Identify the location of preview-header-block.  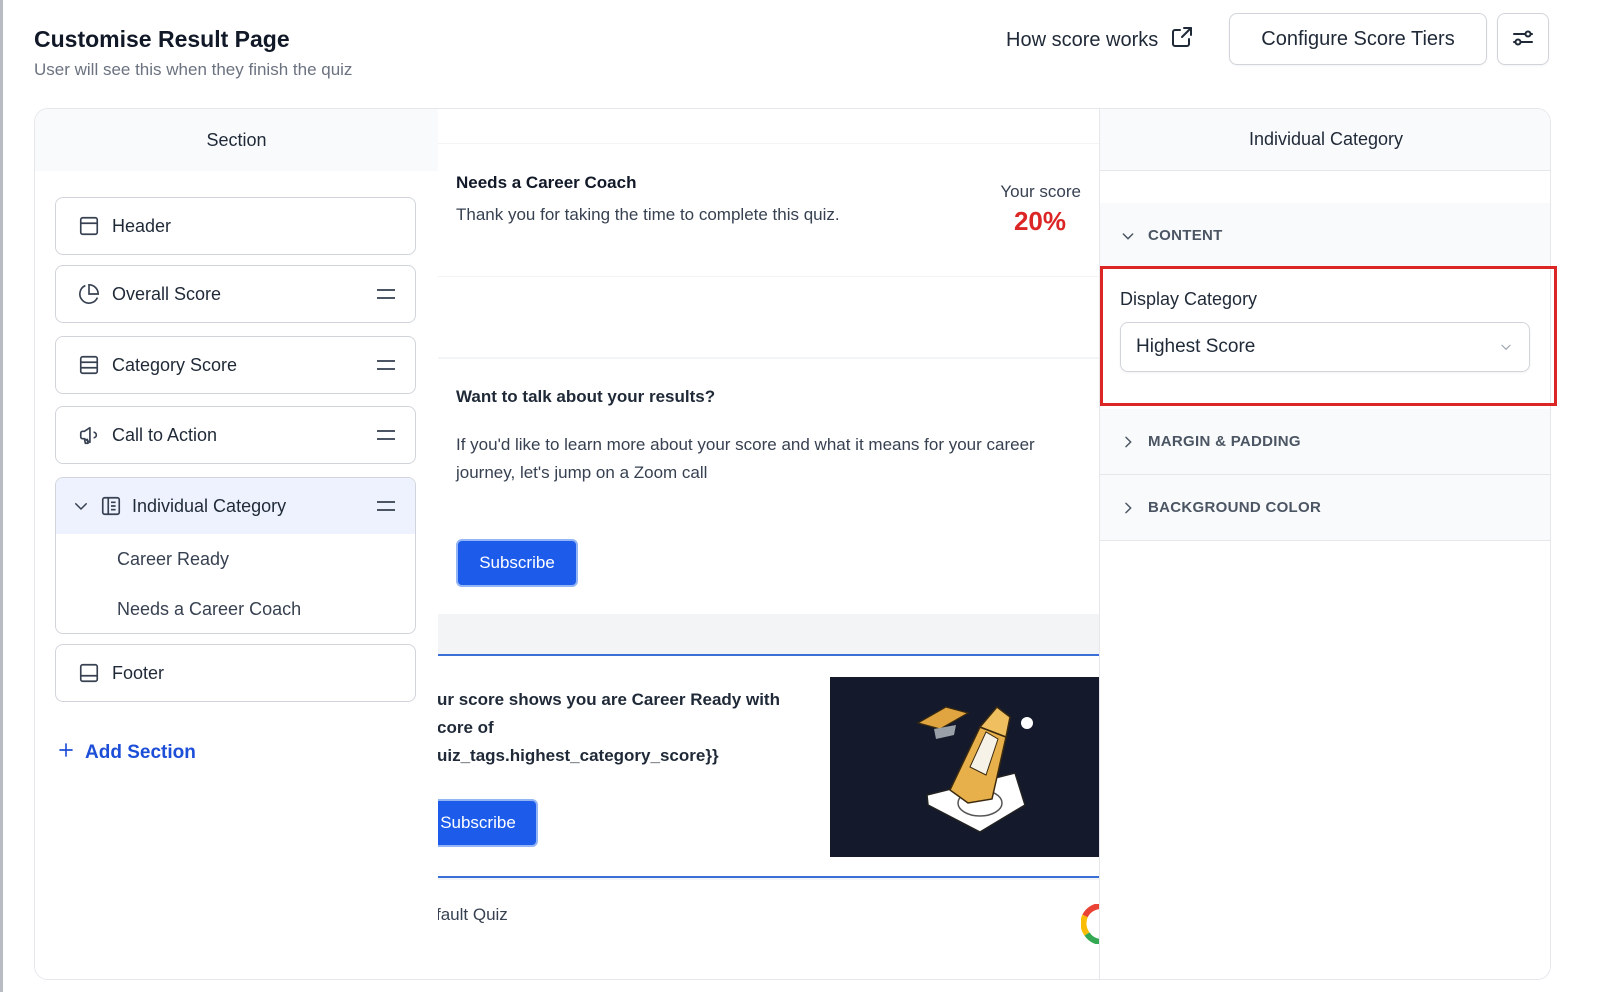
(768, 126).